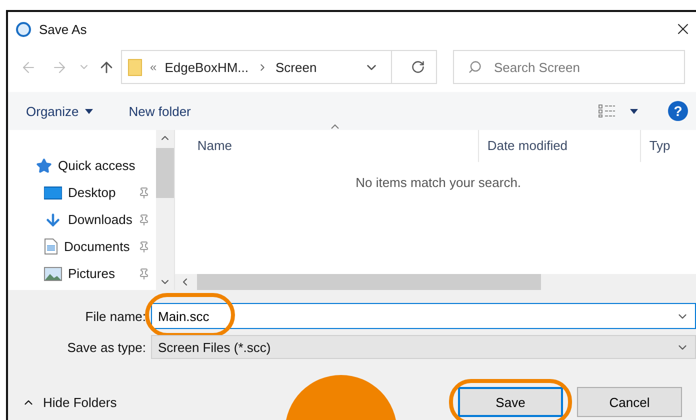 This screenshot has height=420, width=696. What do you see at coordinates (417, 316) in the screenshot?
I see `file-name-field: Main.scc` at bounding box center [417, 316].